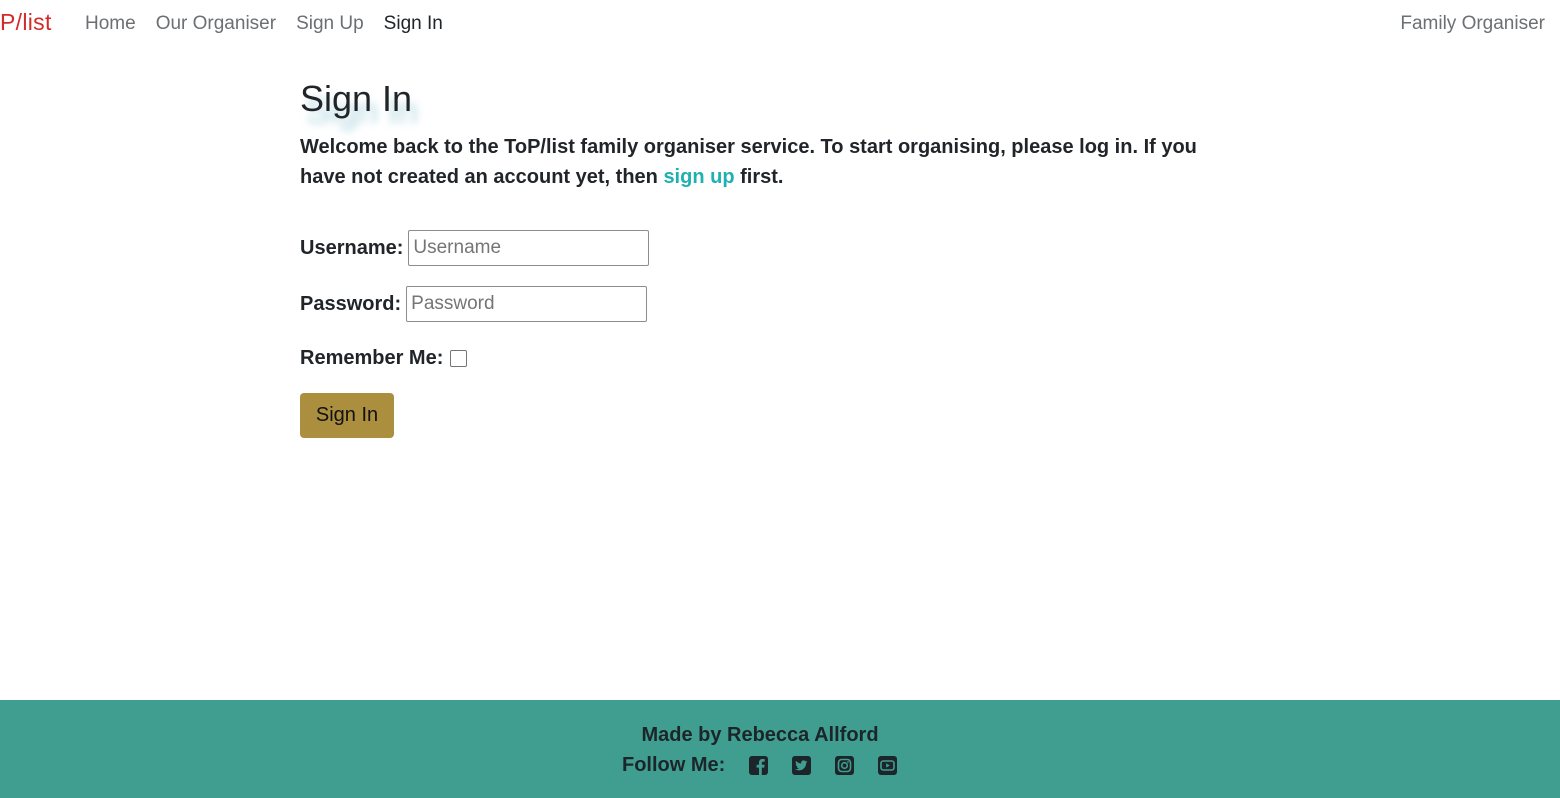  What do you see at coordinates (26, 22) in the screenshot?
I see `brand-logo: P/list` at bounding box center [26, 22].